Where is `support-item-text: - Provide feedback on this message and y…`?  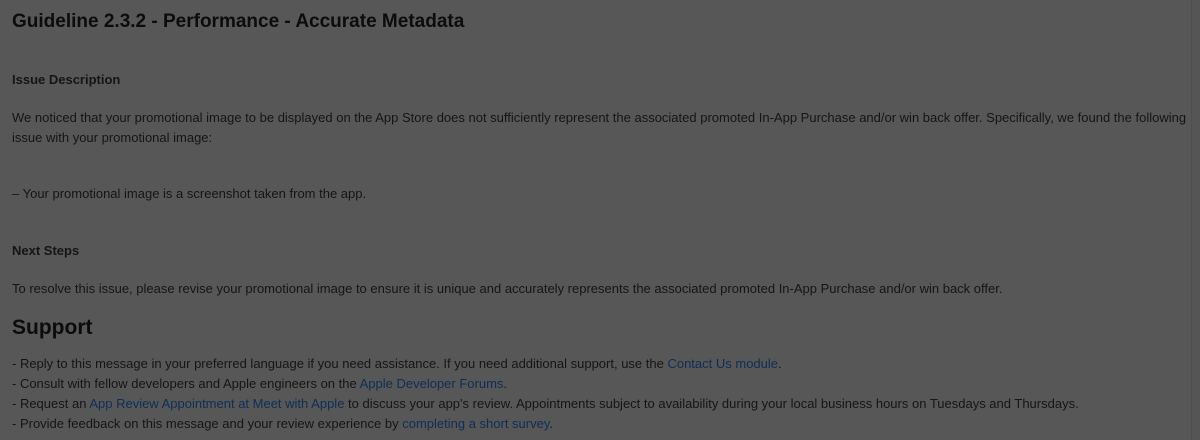 support-item-text: - Provide feedback on this message and y… is located at coordinates (207, 423).